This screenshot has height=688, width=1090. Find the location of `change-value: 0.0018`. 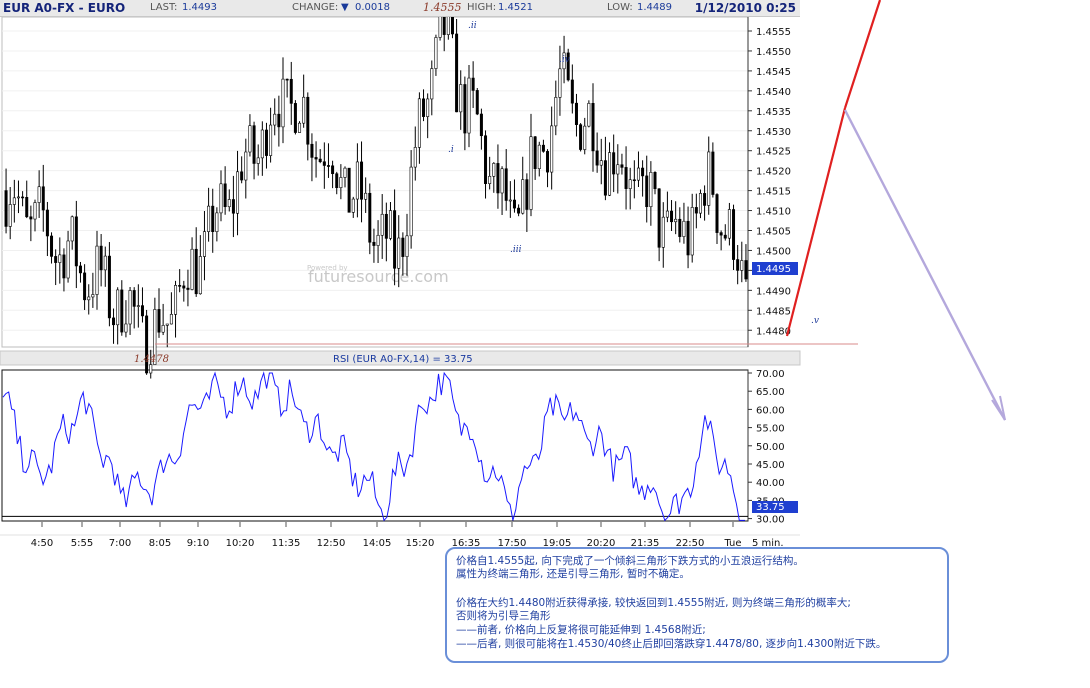

change-value: 0.0018 is located at coordinates (372, 7).